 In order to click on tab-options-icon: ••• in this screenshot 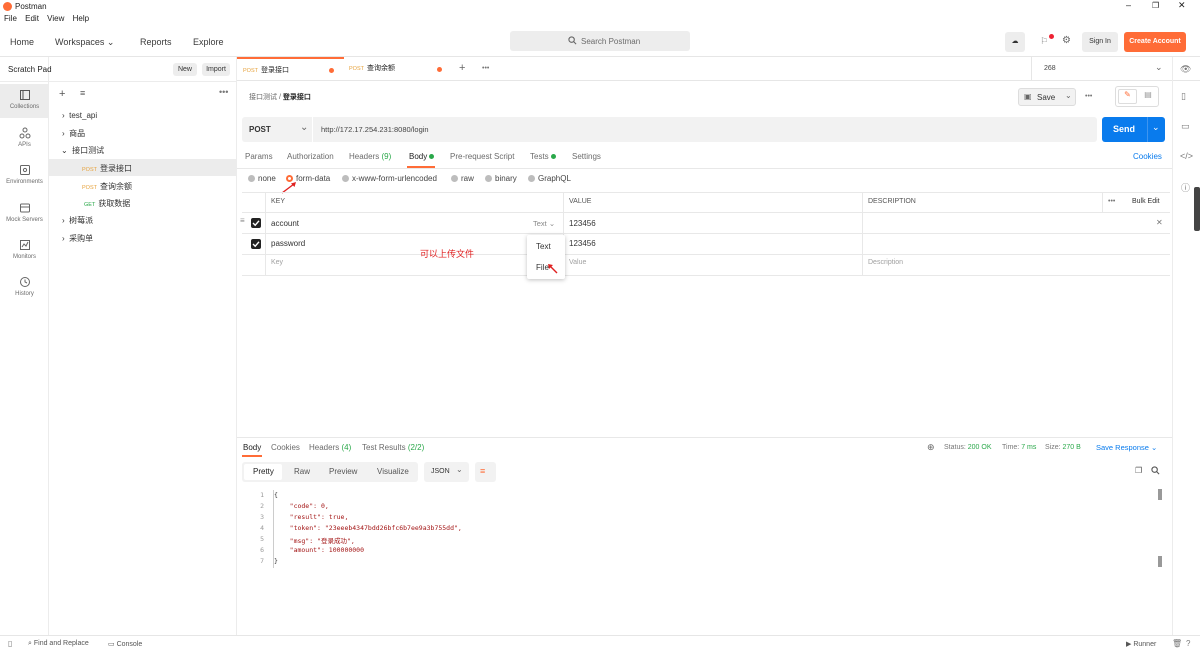, I will do `click(485, 68)`.